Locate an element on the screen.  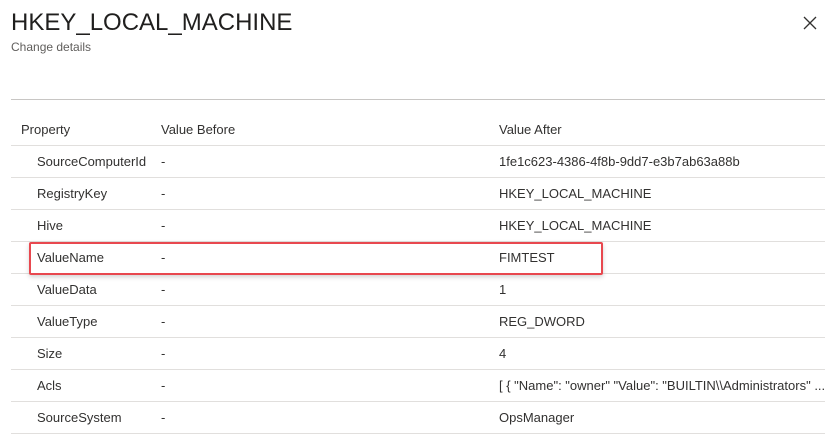
value-after-cell: 4 is located at coordinates (503, 353).